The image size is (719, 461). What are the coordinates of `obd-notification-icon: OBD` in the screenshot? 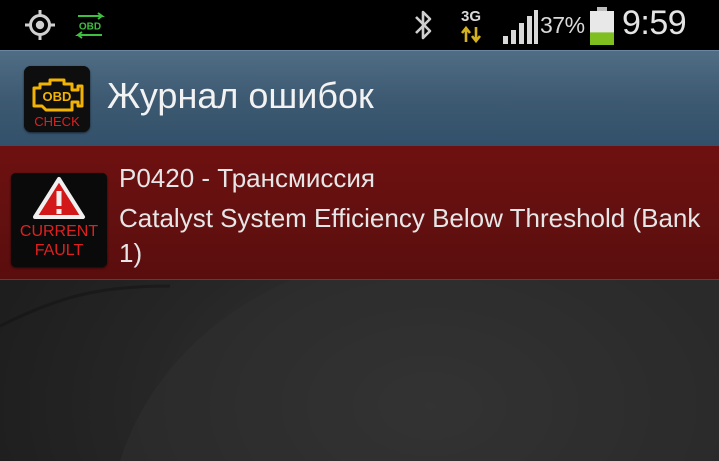 It's located at (90, 25).